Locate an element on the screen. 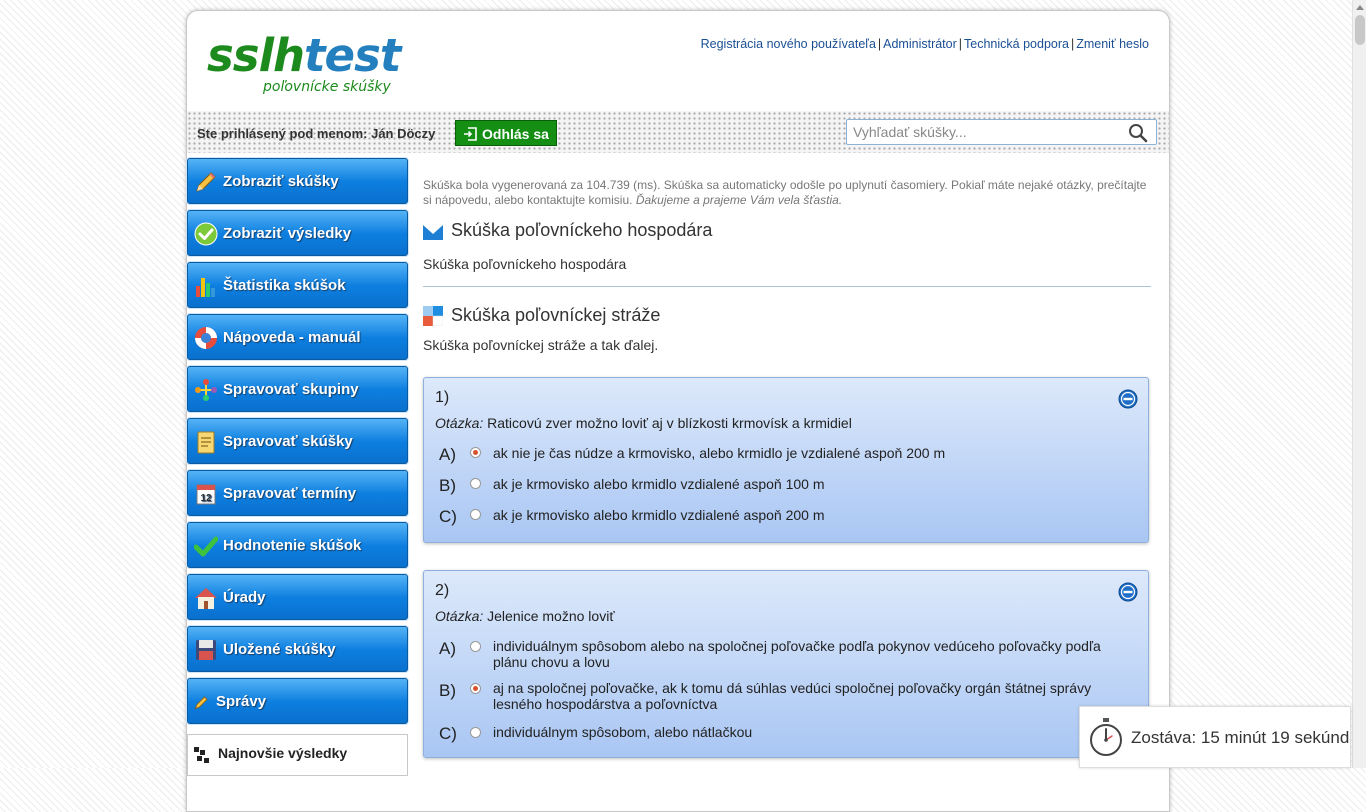 The height and width of the screenshot is (812, 1366). sidebar-item-label: Spravovať skúšky is located at coordinates (288, 441).